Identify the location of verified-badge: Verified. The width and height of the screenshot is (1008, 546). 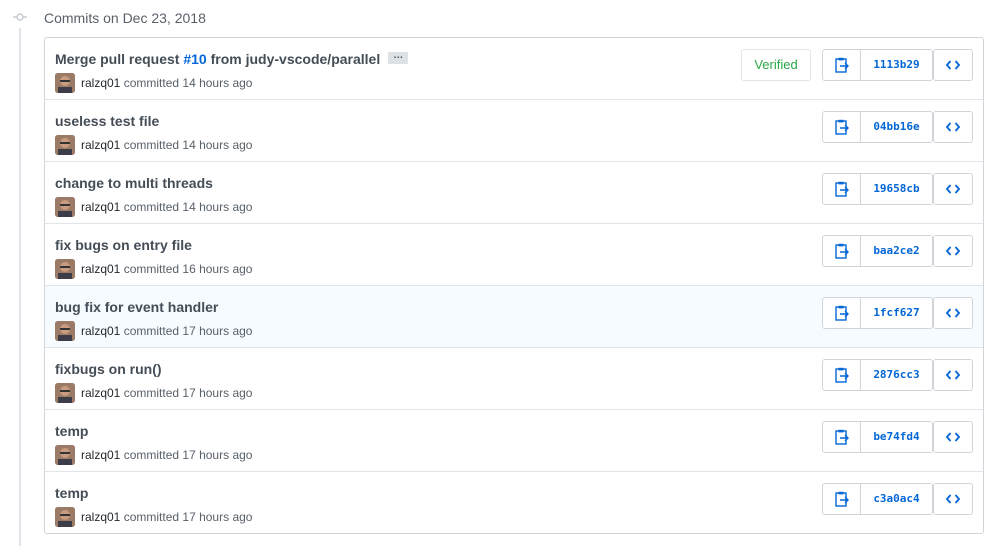
(776, 65).